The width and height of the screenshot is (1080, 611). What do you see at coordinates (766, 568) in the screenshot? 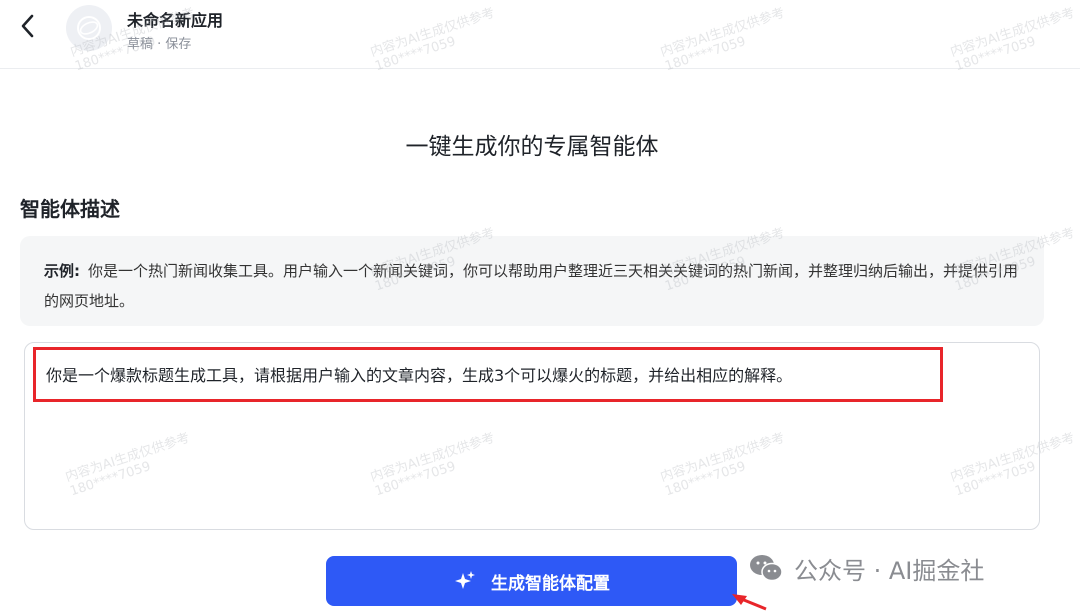
I see `wechat-icon` at bounding box center [766, 568].